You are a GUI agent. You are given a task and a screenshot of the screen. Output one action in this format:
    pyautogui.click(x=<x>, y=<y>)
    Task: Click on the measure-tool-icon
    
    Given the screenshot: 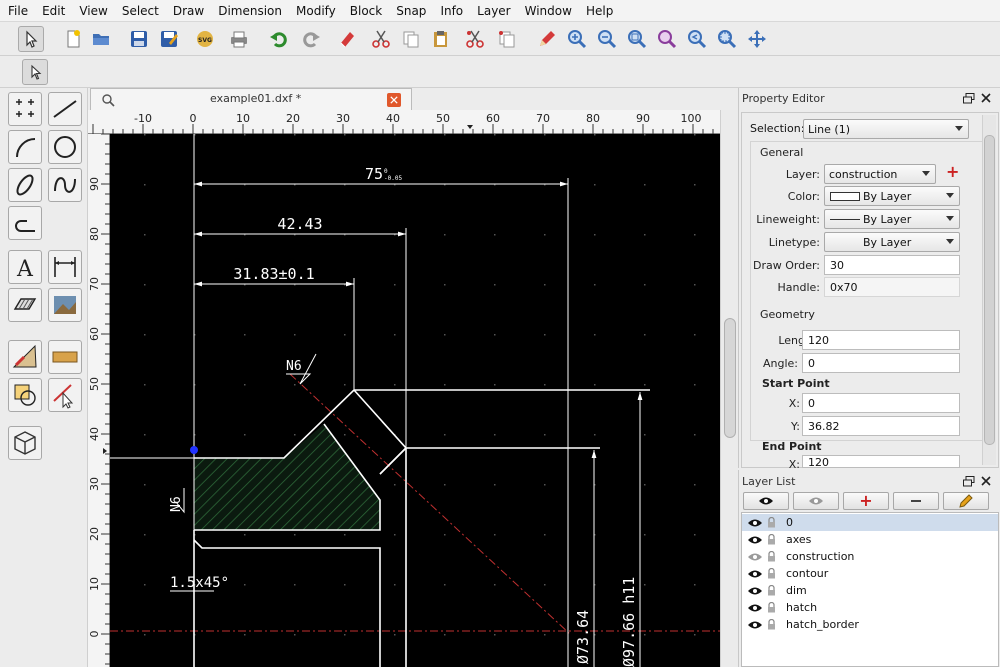 What is the action you would take?
    pyautogui.click(x=25, y=357)
    